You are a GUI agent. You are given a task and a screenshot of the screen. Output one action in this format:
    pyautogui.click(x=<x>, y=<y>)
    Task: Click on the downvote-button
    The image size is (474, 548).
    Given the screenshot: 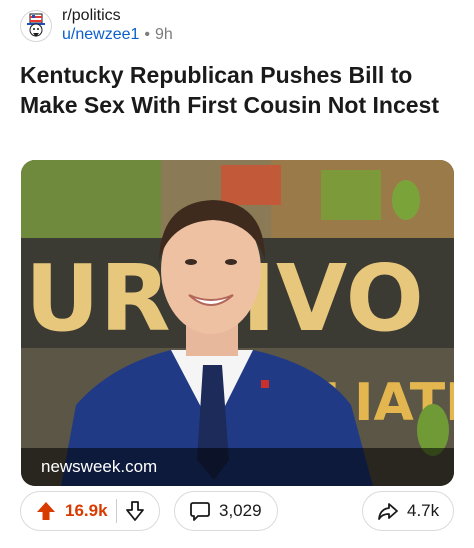 What is the action you would take?
    pyautogui.click(x=135, y=511)
    